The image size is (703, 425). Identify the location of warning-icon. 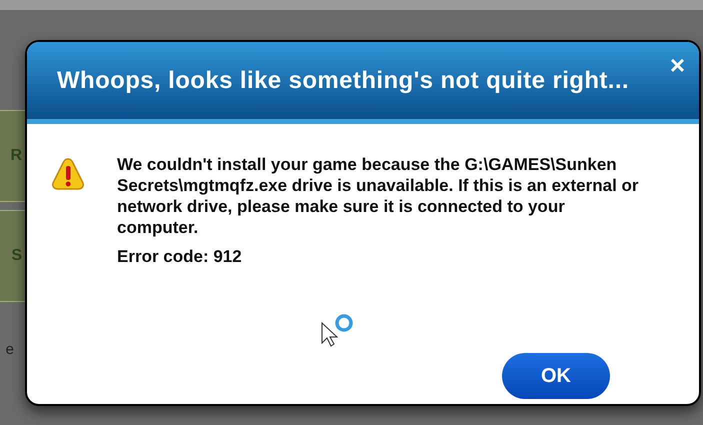
(68, 174).